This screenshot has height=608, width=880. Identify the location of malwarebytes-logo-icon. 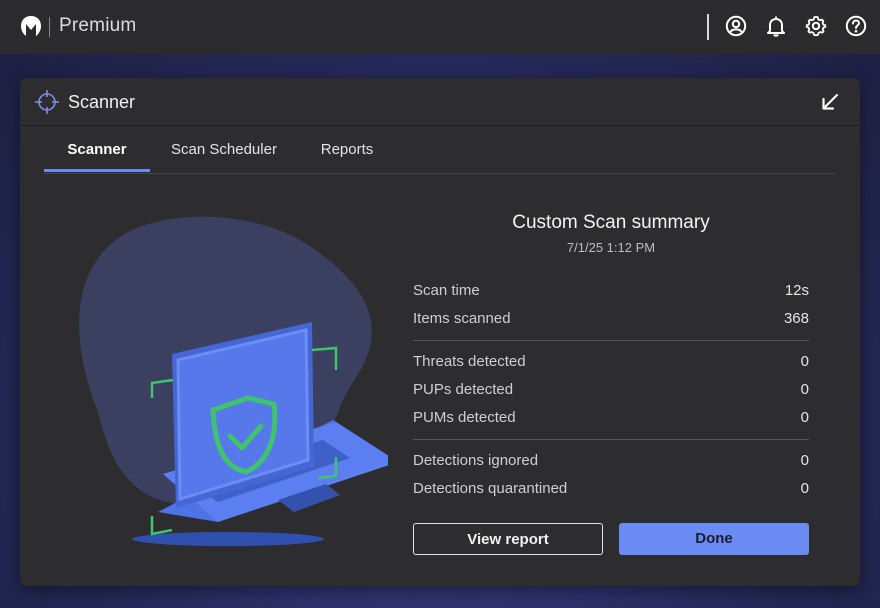
(31, 26).